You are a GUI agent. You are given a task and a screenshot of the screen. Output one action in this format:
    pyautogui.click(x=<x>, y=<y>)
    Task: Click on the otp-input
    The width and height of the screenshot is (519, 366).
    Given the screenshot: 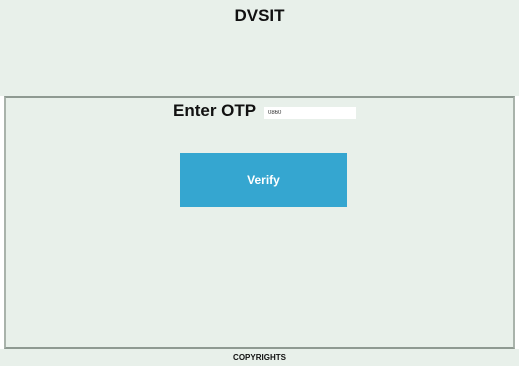 What is the action you would take?
    pyautogui.click(x=310, y=113)
    